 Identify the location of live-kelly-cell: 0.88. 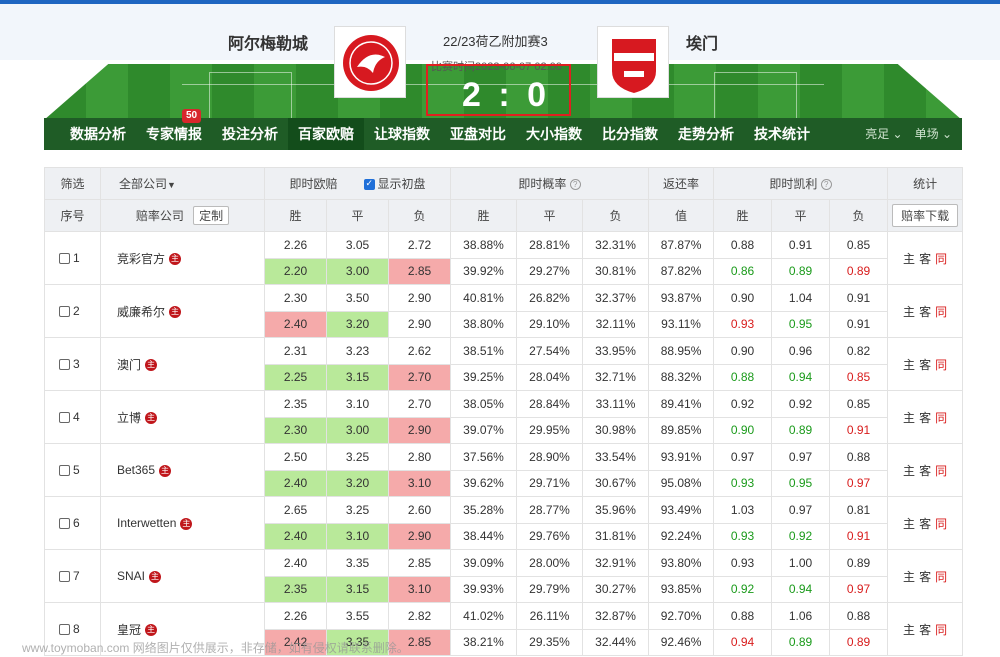
(859, 616).